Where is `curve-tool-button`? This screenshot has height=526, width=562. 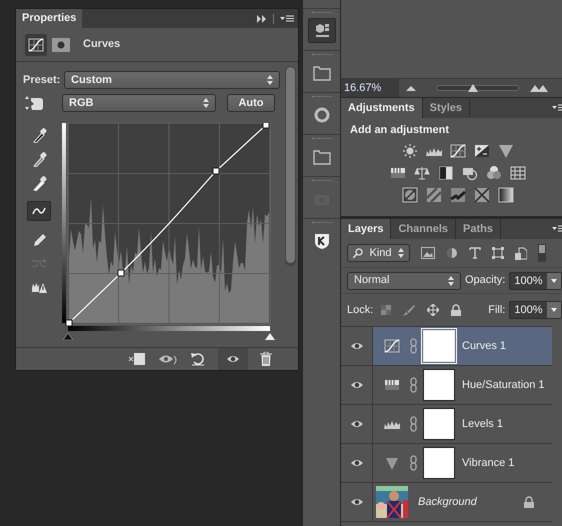
curve-tool-button is located at coordinates (39, 211).